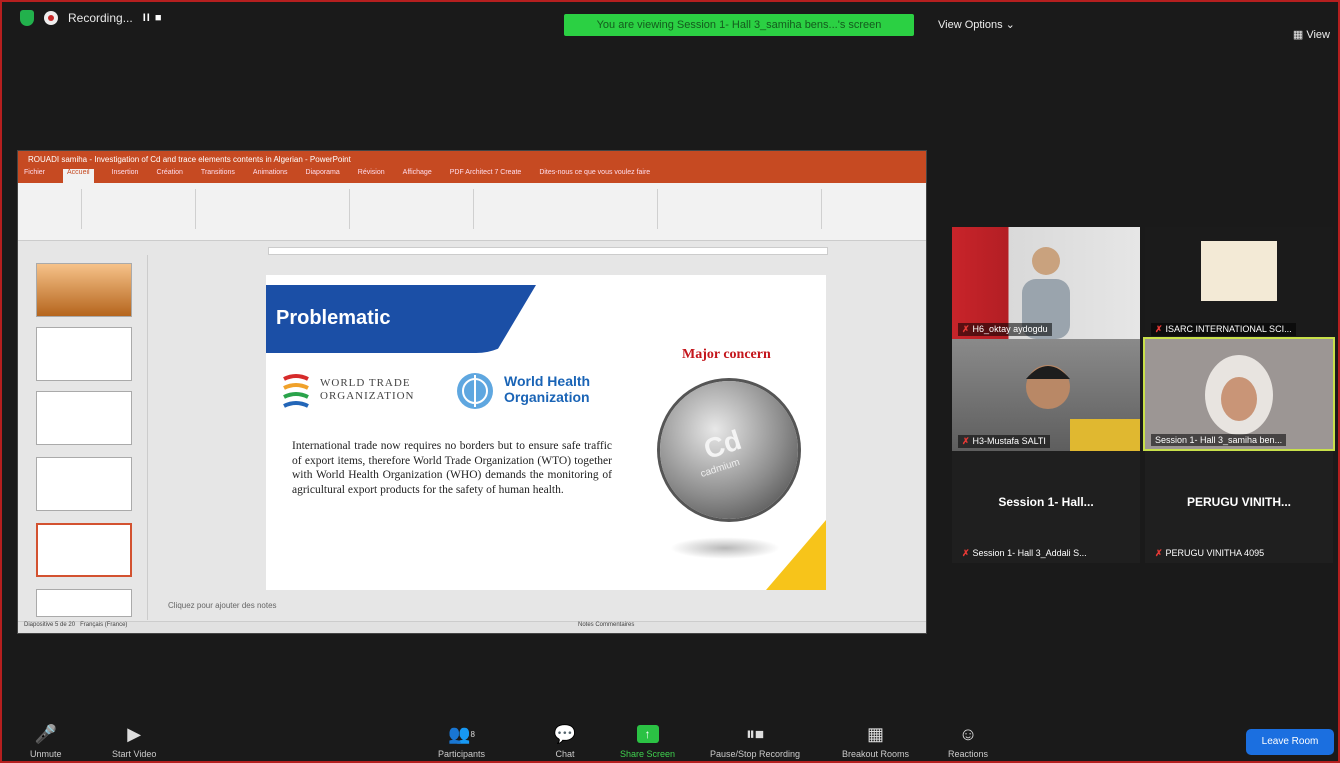  What do you see at coordinates (371, 176) in the screenshot?
I see `ppt-tab: Révision` at bounding box center [371, 176].